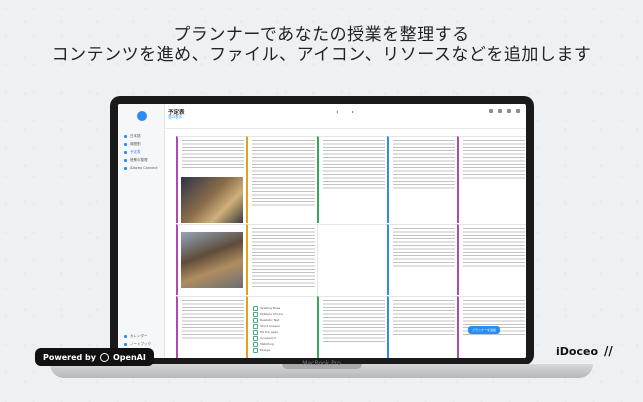 This screenshot has width=643, height=402. I want to click on openai-logo-icon, so click(104, 357).